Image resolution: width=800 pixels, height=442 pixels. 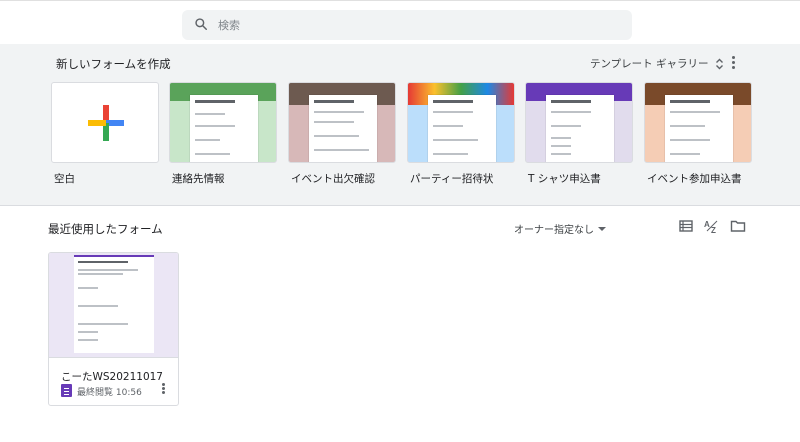 What do you see at coordinates (229, 25) in the screenshot?
I see `search-placeholder: 検索` at bounding box center [229, 25].